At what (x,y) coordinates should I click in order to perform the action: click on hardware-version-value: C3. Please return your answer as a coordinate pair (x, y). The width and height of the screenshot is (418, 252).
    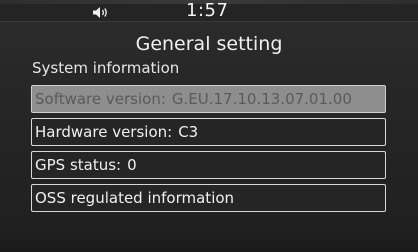
    Looking at the image, I should click on (188, 132).